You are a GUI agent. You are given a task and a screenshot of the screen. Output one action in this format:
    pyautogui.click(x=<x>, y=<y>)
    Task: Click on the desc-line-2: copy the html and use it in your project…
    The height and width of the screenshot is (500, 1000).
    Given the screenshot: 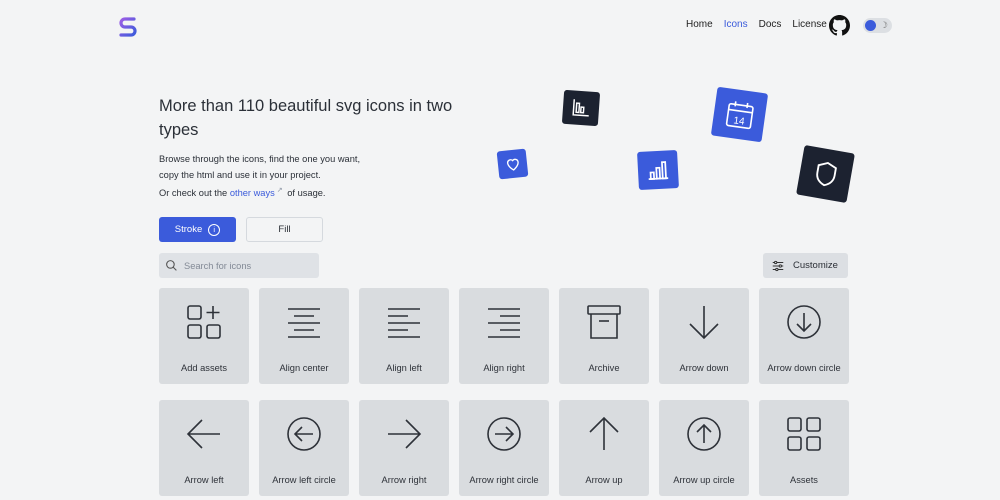 What is the action you would take?
    pyautogui.click(x=240, y=174)
    